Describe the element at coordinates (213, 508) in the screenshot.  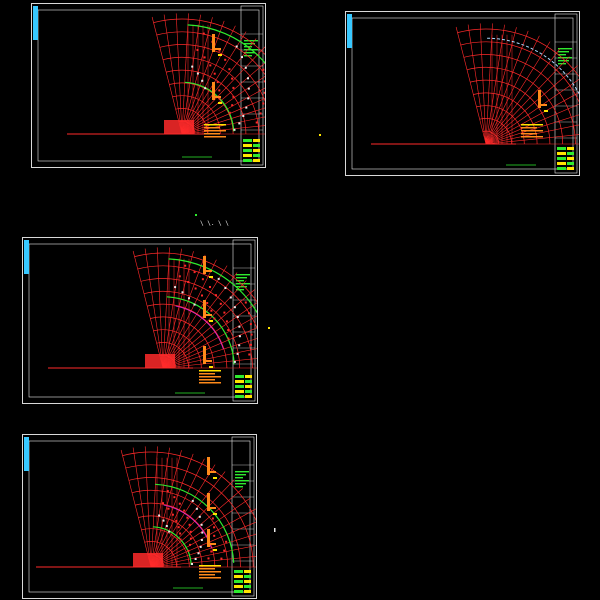
I see `section-detail-foot` at that location.